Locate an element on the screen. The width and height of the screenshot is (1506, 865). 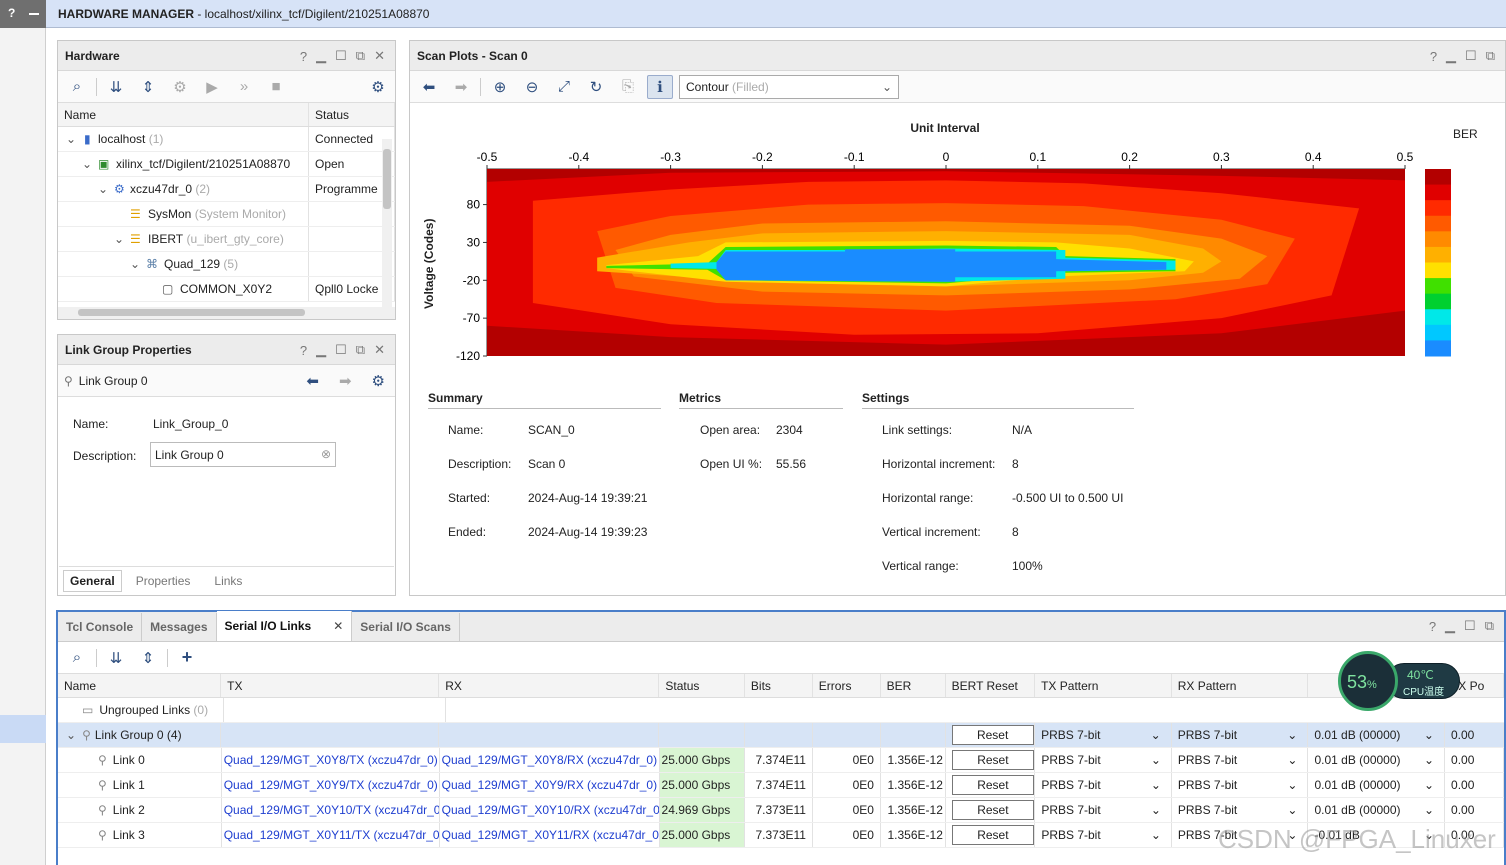
col-bits: Bits is located at coordinates (779, 685).